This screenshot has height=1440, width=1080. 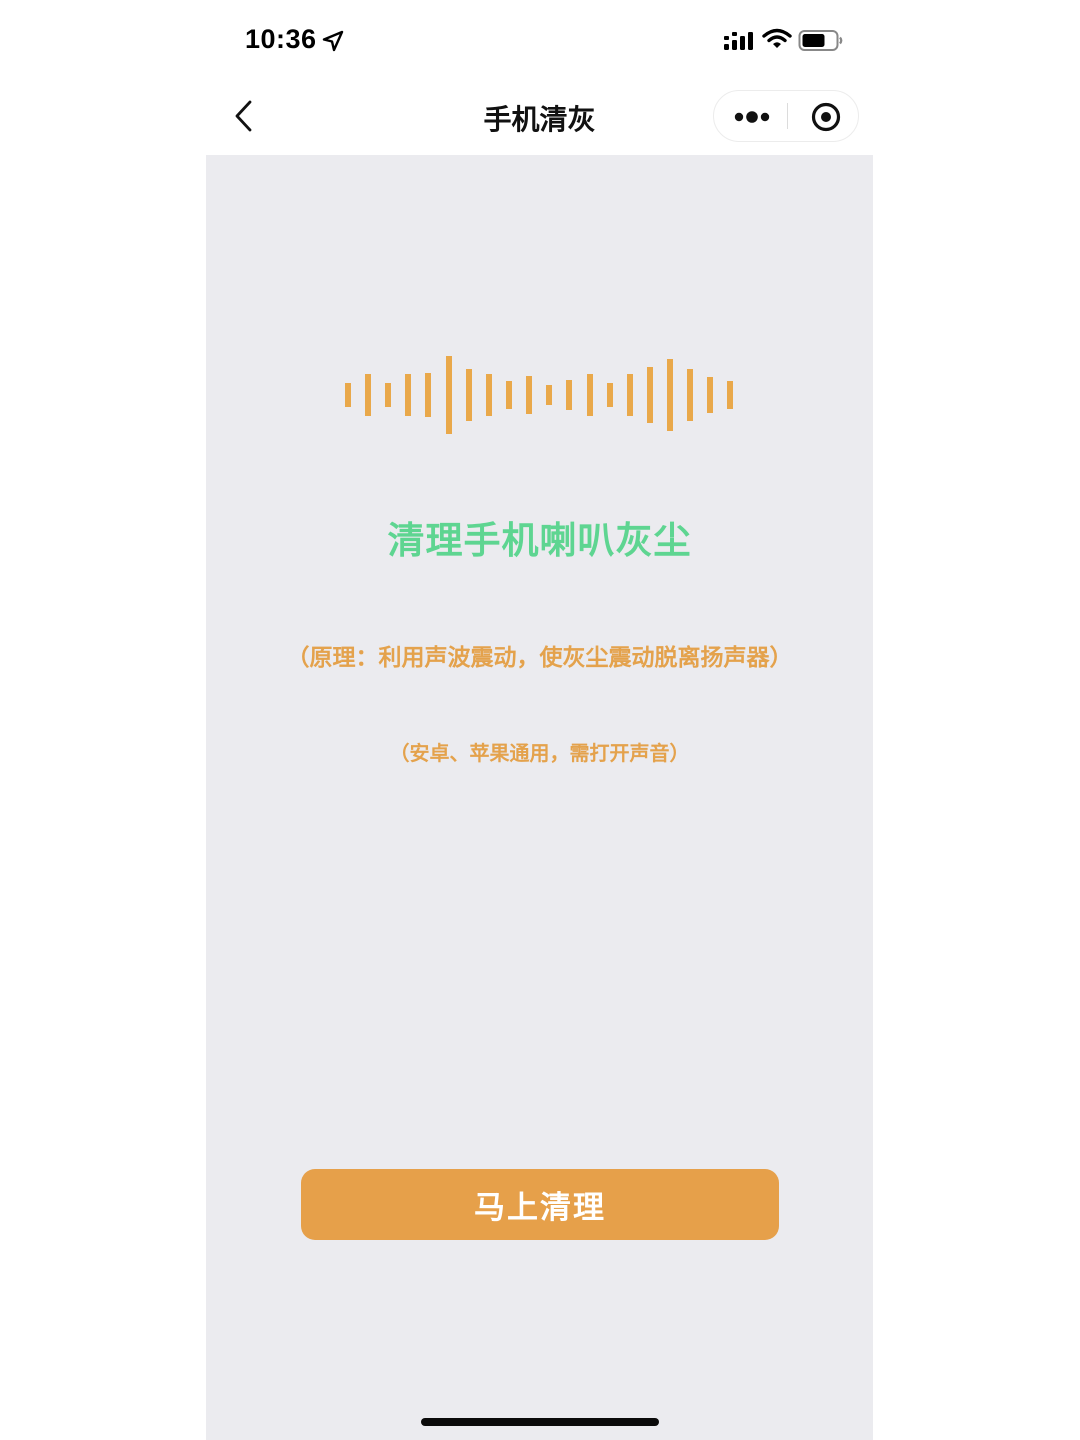 I want to click on battery-icon, so click(x=821, y=43).